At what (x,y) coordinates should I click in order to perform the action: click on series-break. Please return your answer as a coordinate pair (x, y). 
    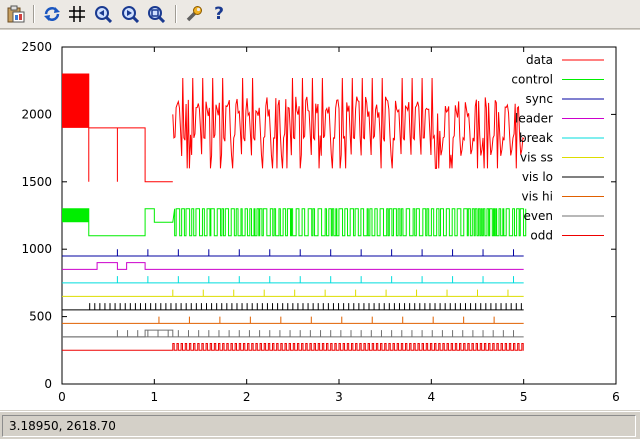
    Looking at the image, I should click on (293, 280).